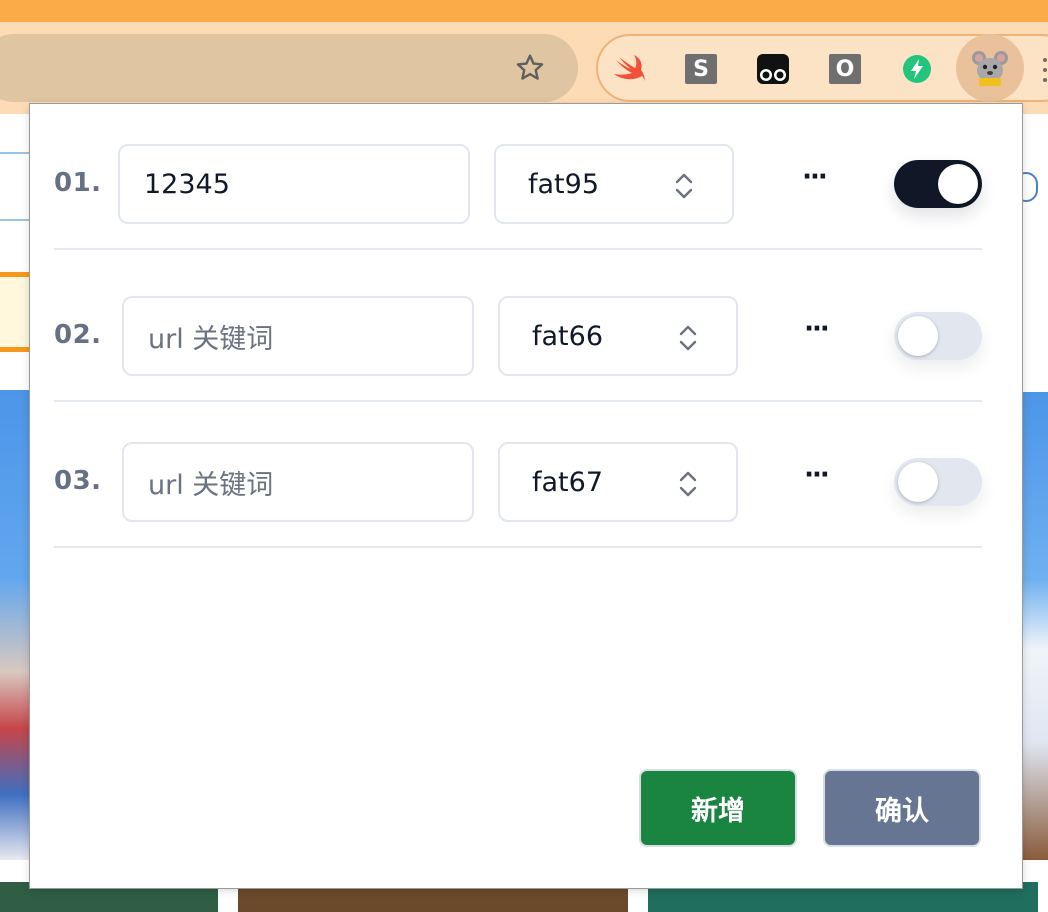  I want to click on env-select: fat67, so click(618, 482).